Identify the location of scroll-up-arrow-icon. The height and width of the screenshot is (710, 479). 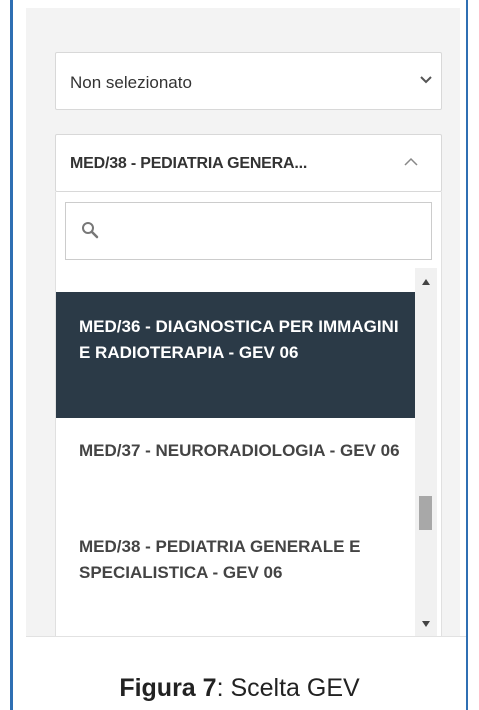
(426, 282).